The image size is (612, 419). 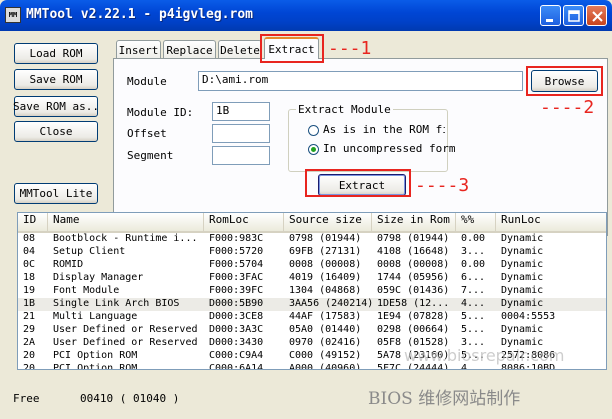 What do you see at coordinates (236, 238) in the screenshot?
I see `table-cell: F000:983C` at bounding box center [236, 238].